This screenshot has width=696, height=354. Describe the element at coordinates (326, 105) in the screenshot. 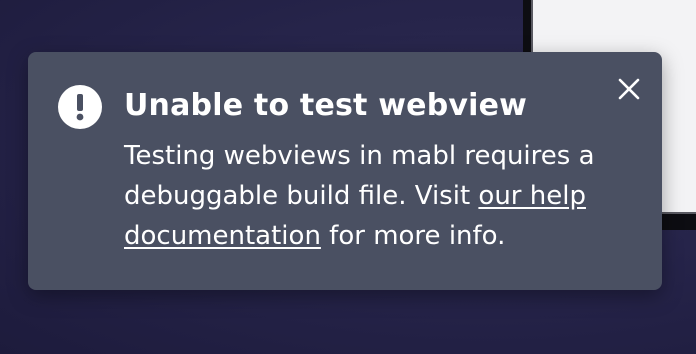

I see `toast-title: Unable to test webview` at that location.